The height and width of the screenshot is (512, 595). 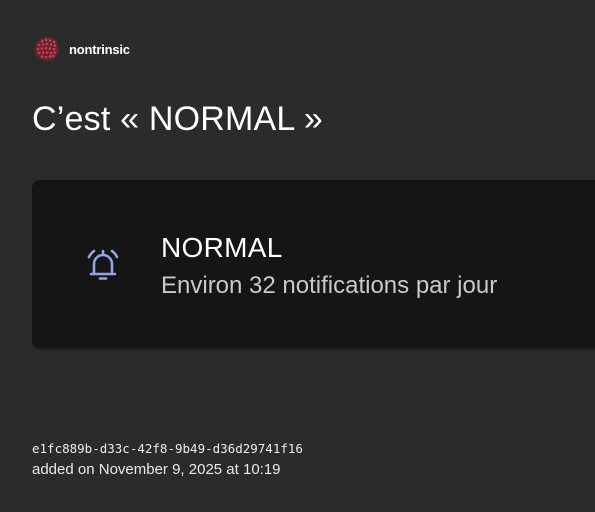 What do you see at coordinates (99, 49) in the screenshot?
I see `brand-name: nontrinsic` at bounding box center [99, 49].